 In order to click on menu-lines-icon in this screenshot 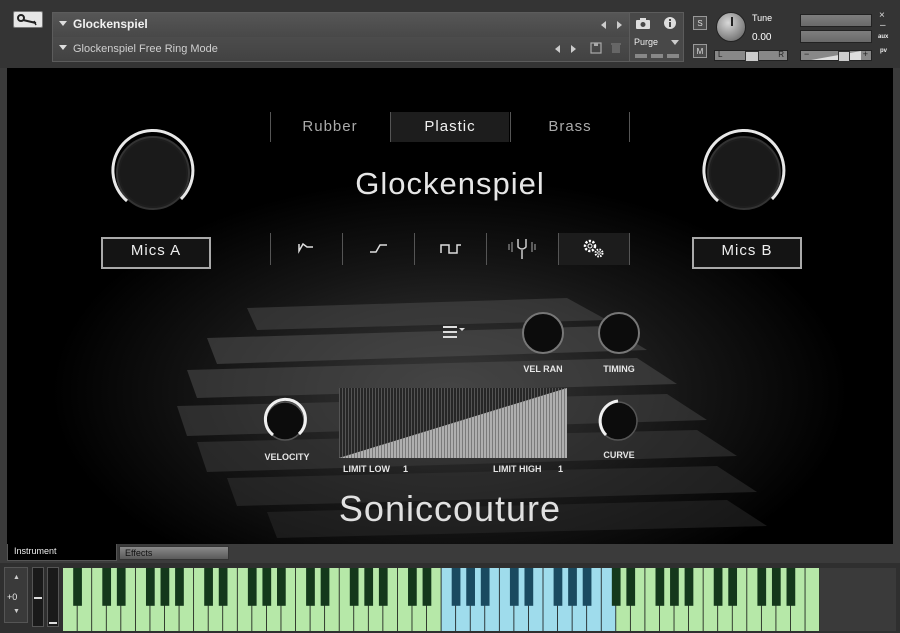, I will do `click(454, 332)`.